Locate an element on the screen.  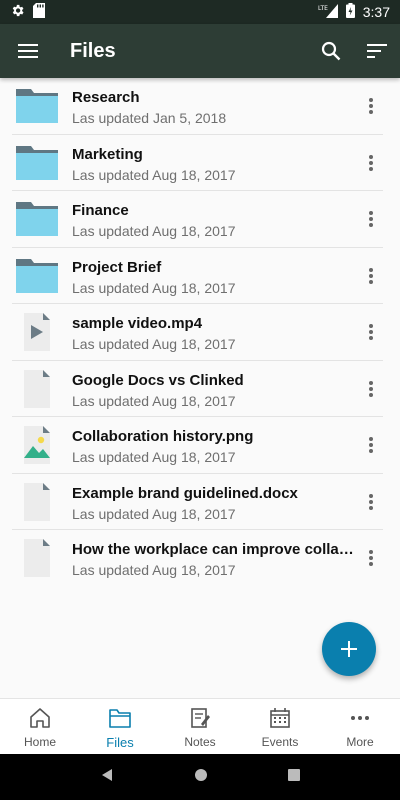
list-item: Research Las updated Jan 5, 2018 is located at coordinates (197, 106).